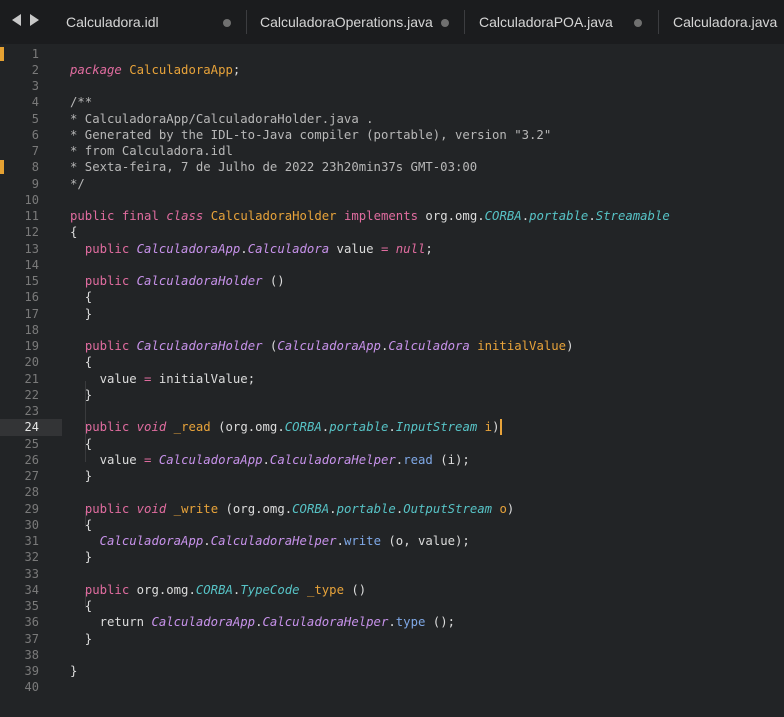 The image size is (784, 717). What do you see at coordinates (236, 69) in the screenshot?
I see `code-token: ;` at bounding box center [236, 69].